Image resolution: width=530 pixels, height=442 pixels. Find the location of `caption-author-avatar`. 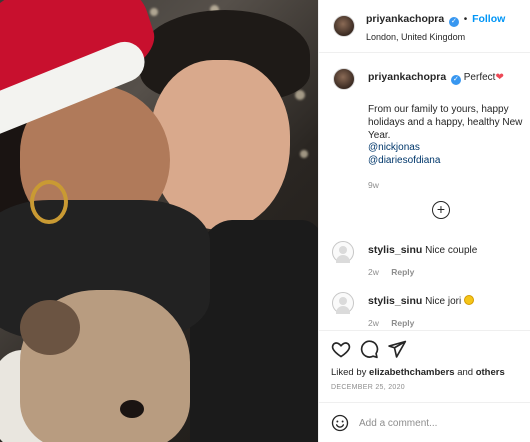

caption-author-avatar is located at coordinates (344, 79).